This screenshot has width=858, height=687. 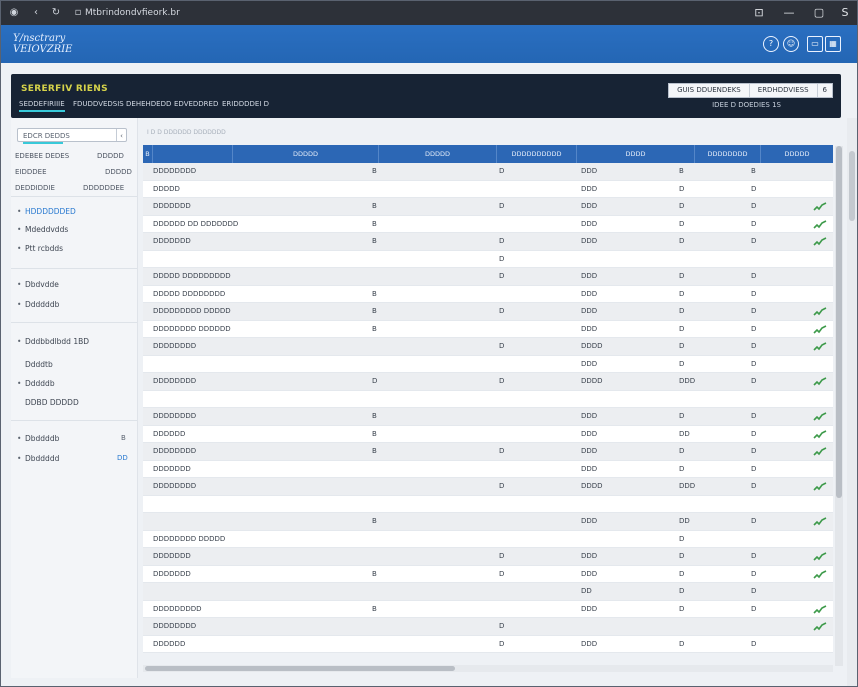 What do you see at coordinates (488, 487) in the screenshot?
I see `table-row: DDDDDDDD D DDDD DDD D` at bounding box center [488, 487].